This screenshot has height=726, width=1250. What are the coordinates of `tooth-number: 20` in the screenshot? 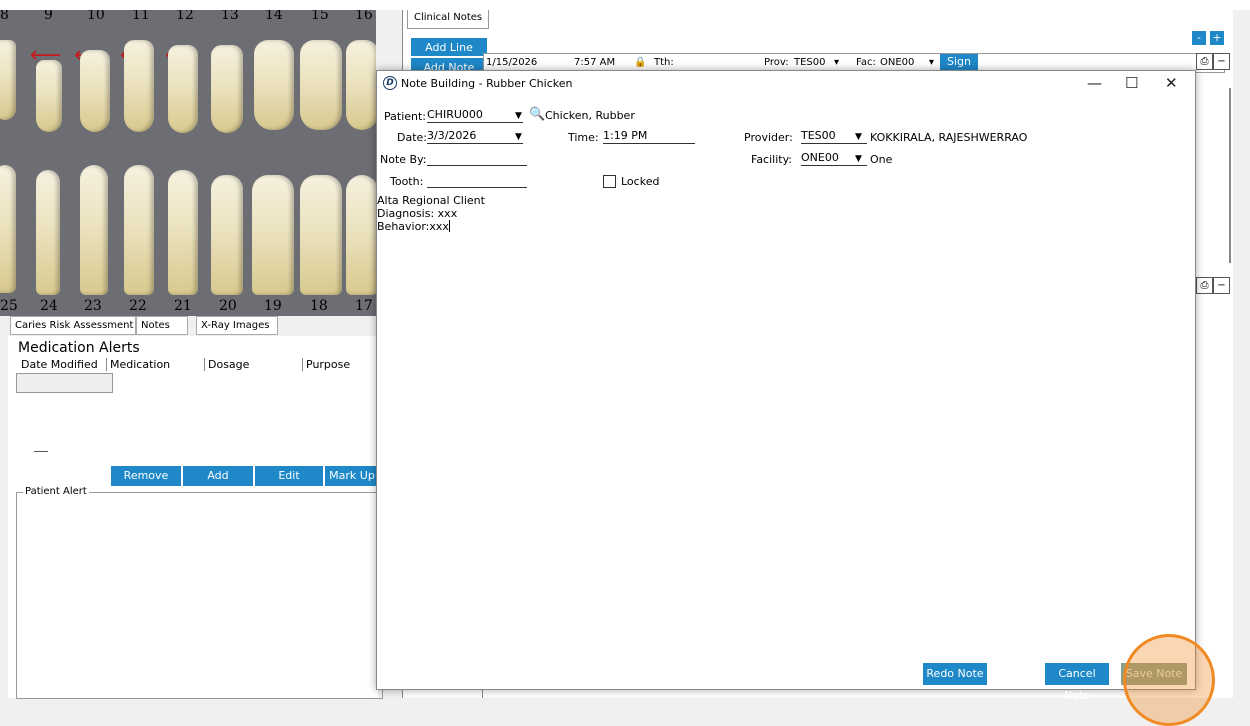 It's located at (228, 306).